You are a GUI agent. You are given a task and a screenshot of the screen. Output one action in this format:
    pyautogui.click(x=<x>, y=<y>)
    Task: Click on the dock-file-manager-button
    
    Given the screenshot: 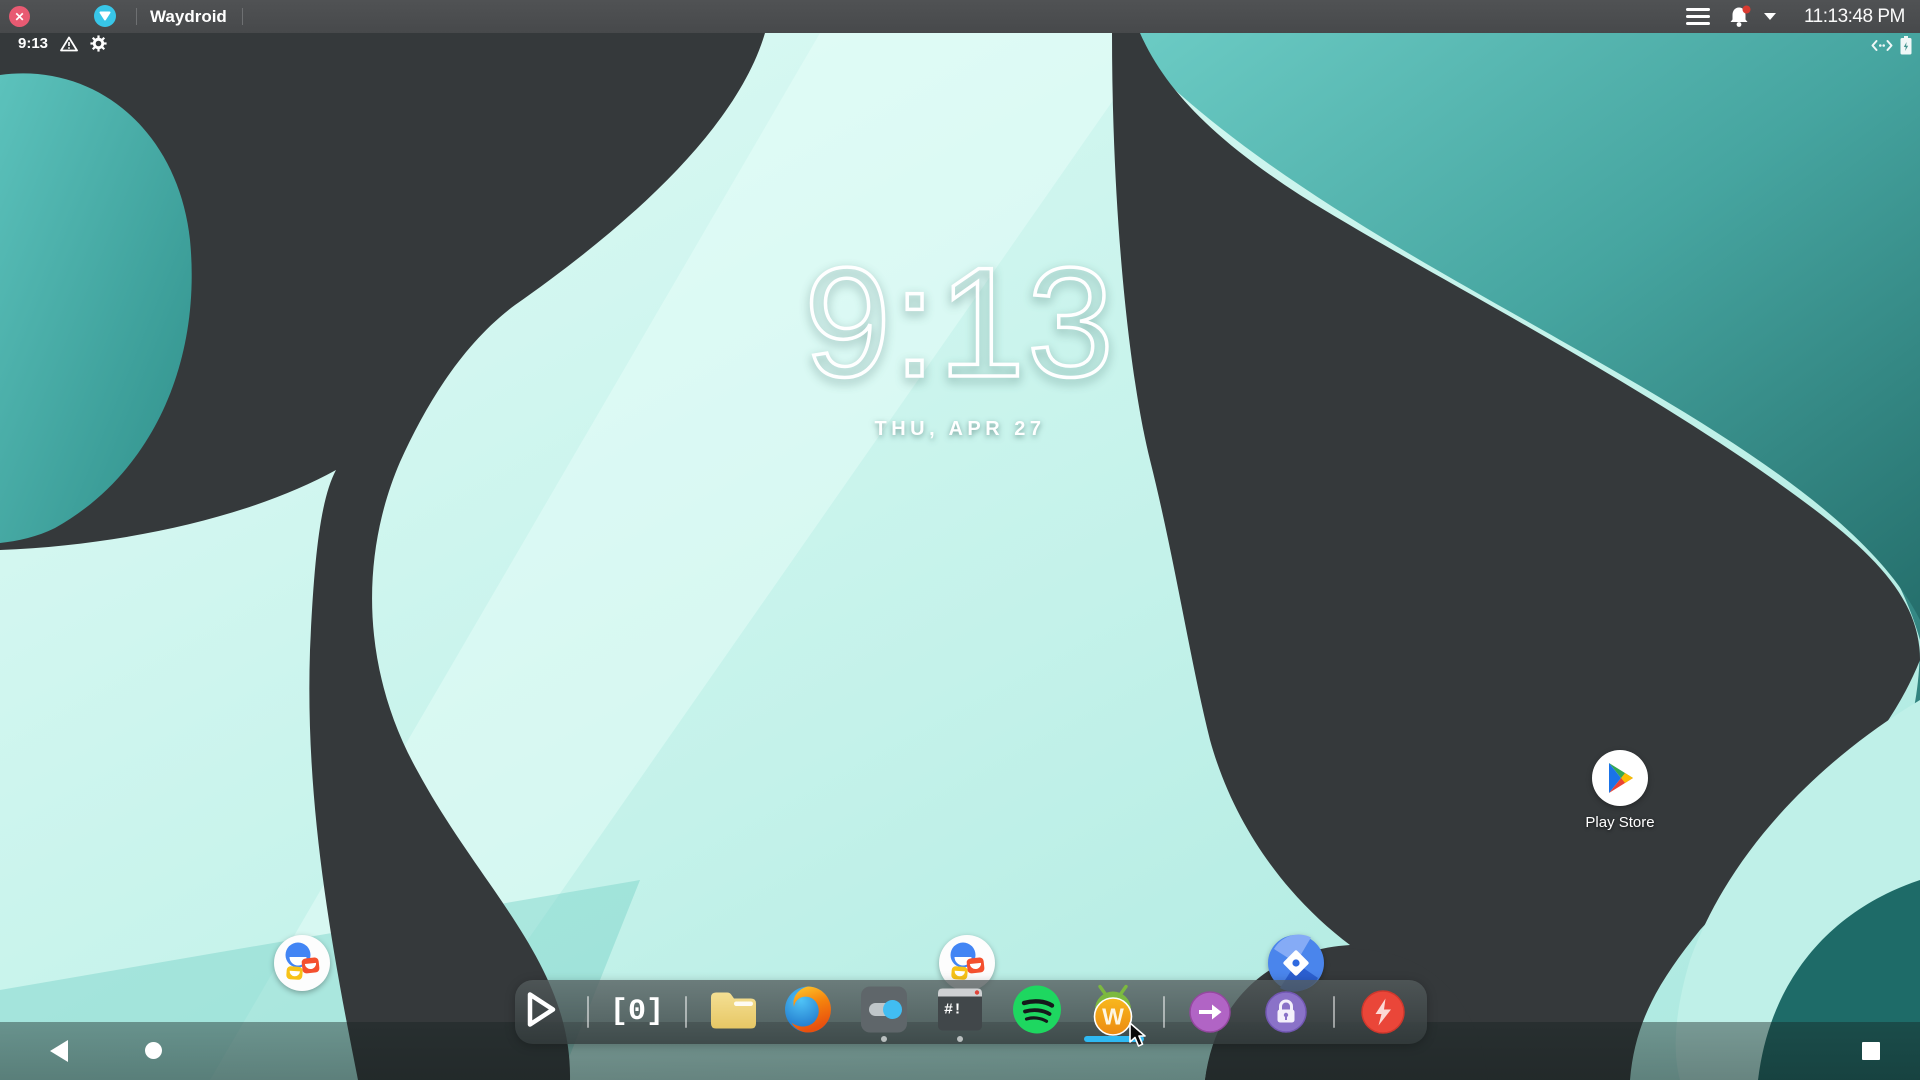 What is the action you would take?
    pyautogui.click(x=733, y=1012)
    